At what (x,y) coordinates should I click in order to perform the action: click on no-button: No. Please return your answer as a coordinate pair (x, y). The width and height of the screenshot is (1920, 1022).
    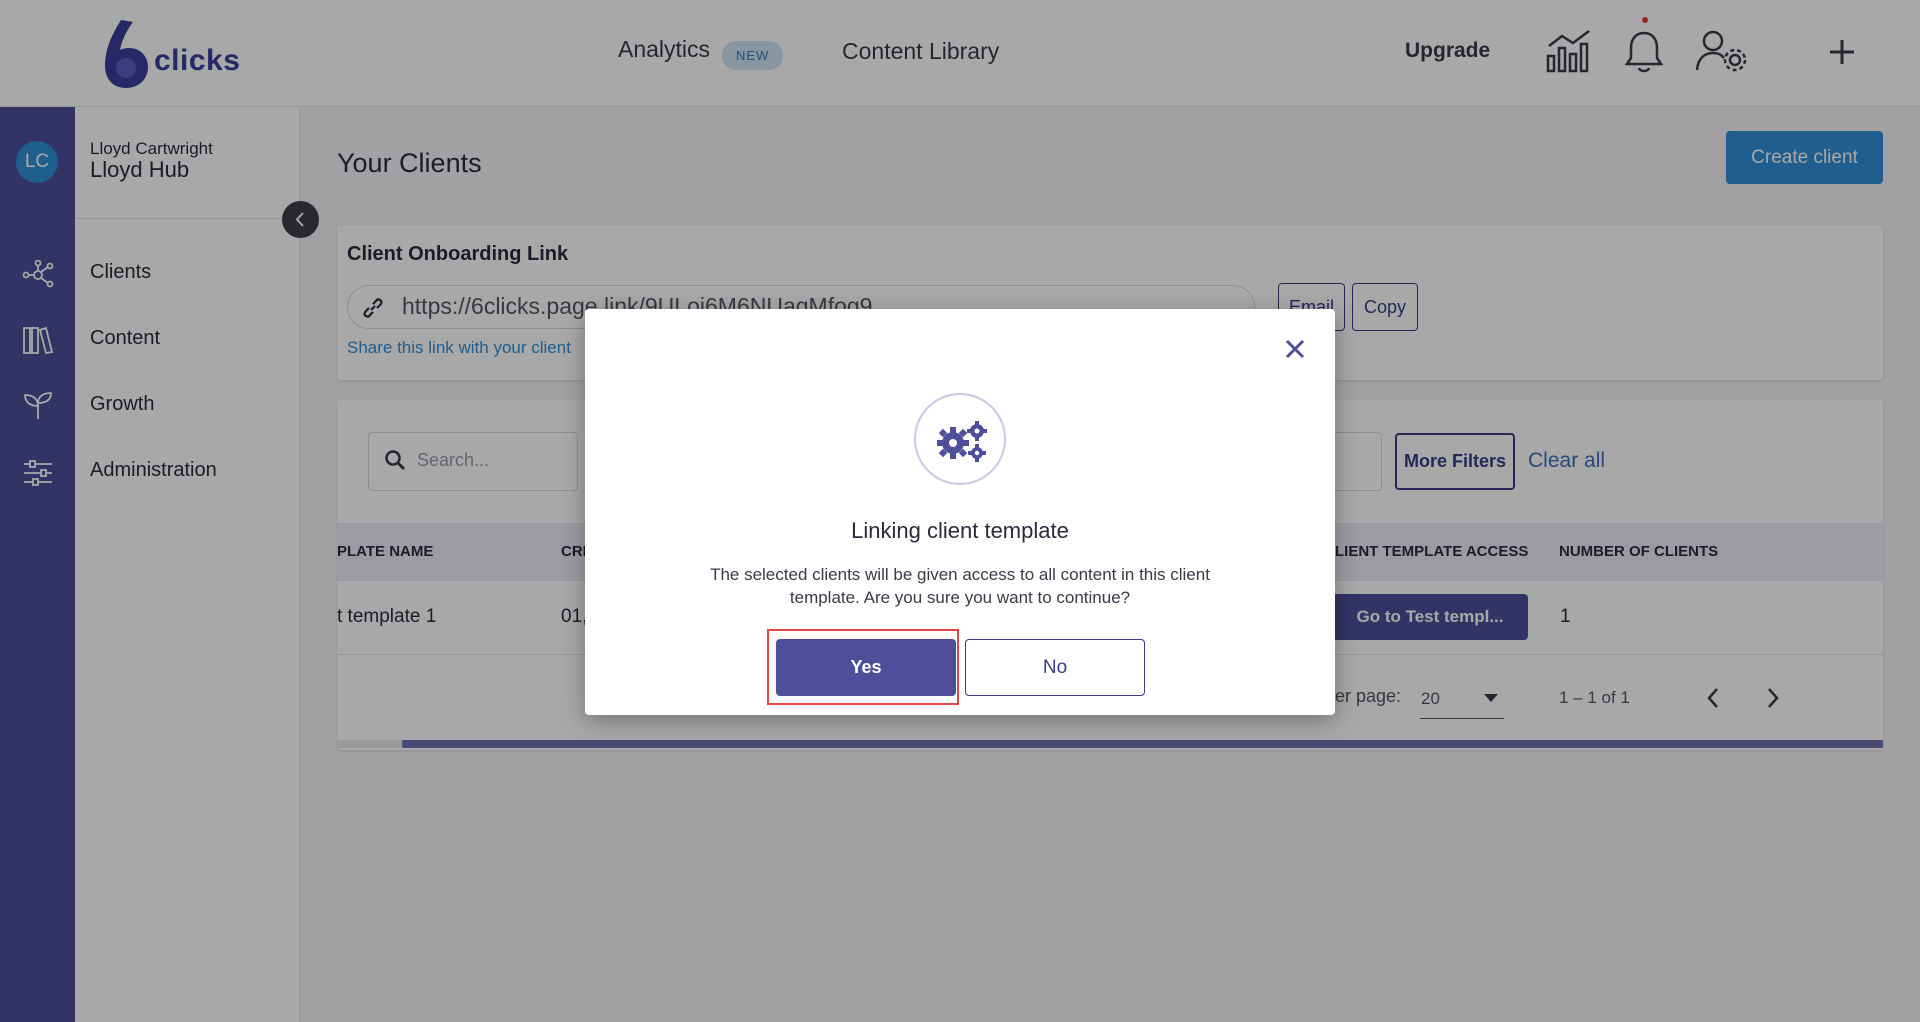
    Looking at the image, I should click on (1055, 667).